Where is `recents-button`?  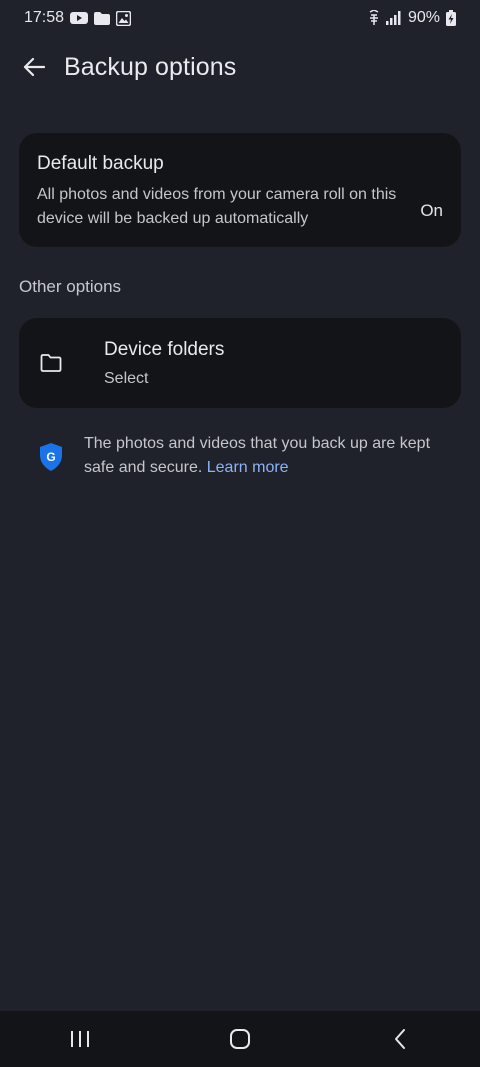 recents-button is located at coordinates (80, 1039).